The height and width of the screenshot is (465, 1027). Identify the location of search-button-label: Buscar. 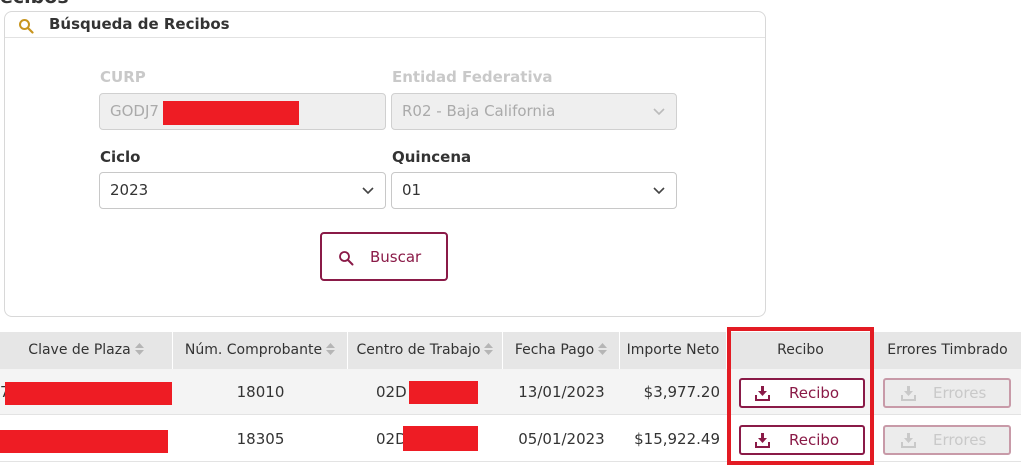
(396, 257).